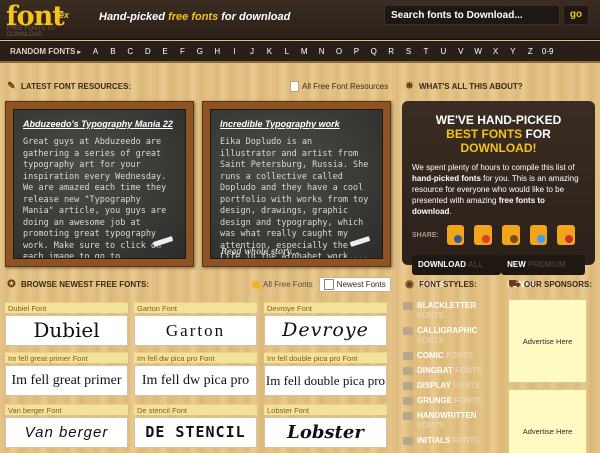 This screenshot has width=600, height=453. I want to click on alphabet-letter-link: I, so click(234, 51).